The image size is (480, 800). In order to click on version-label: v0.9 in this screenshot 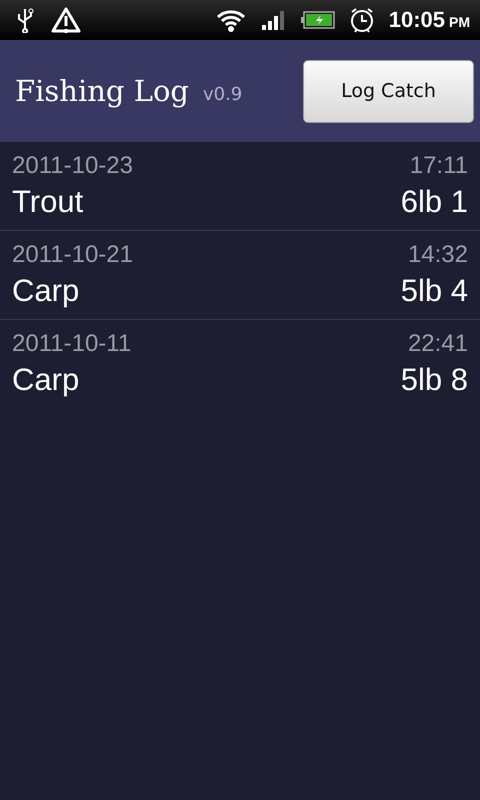, I will do `click(222, 94)`.